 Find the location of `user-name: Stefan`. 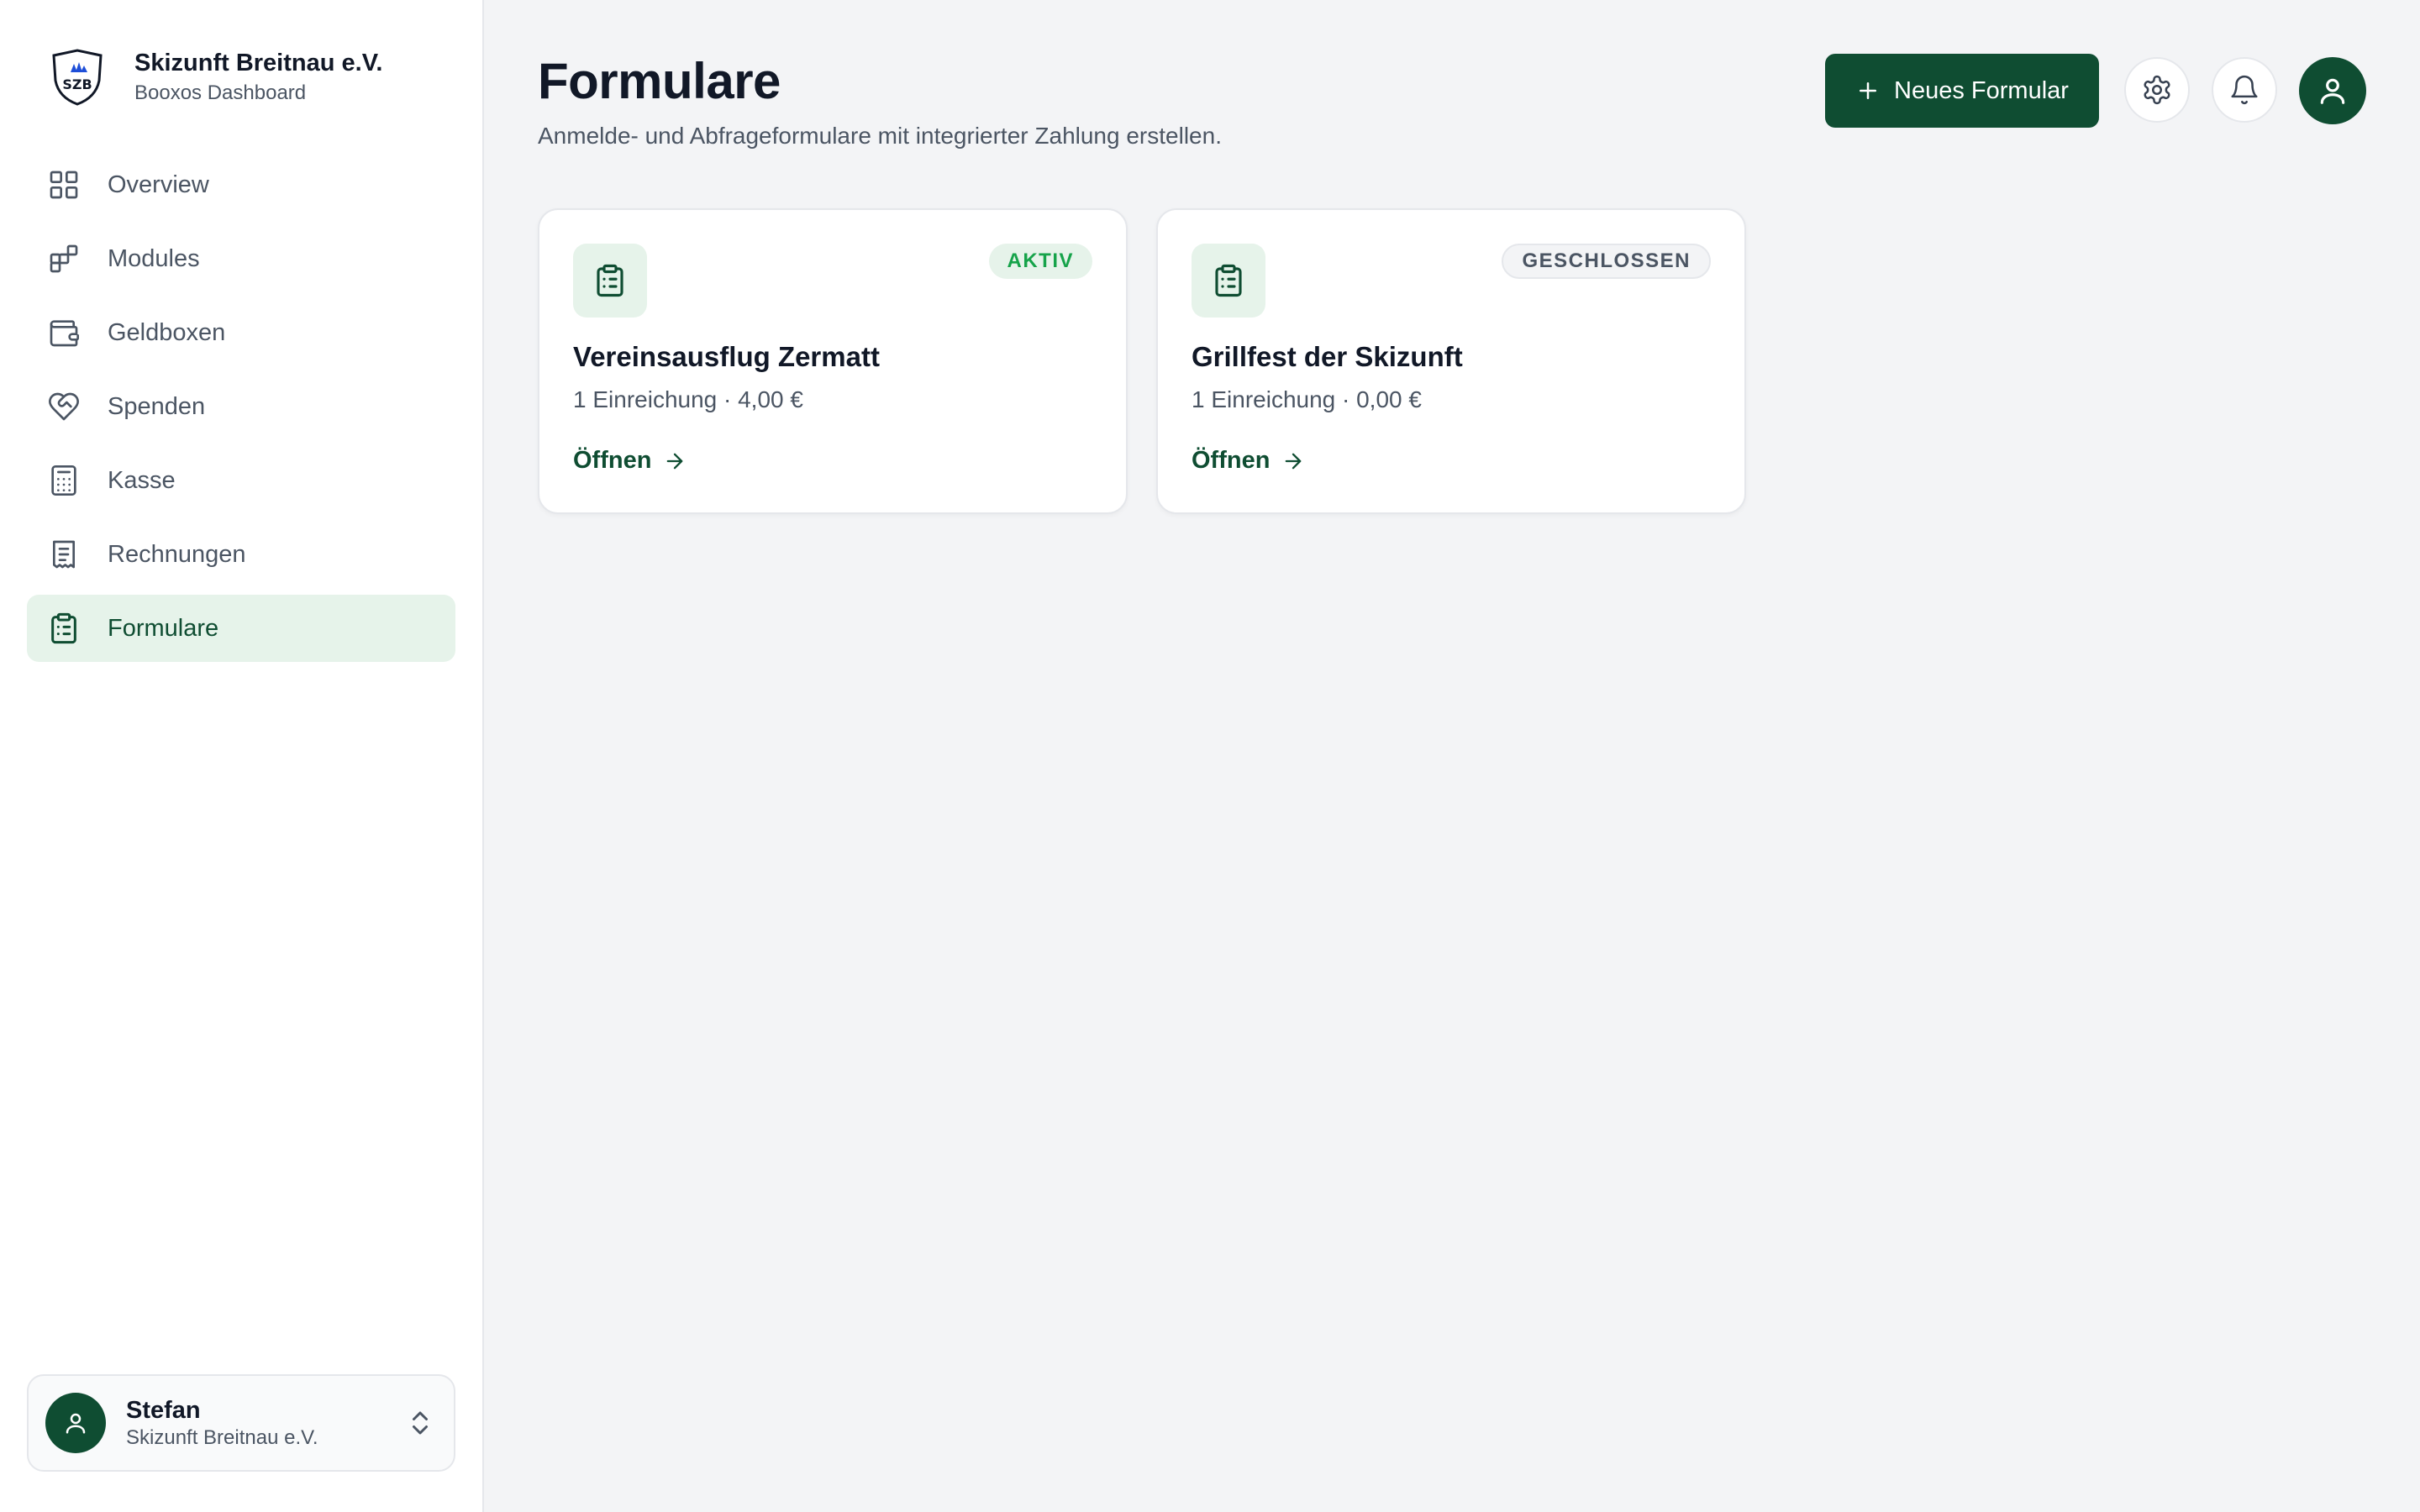

user-name: Stefan is located at coordinates (163, 1410).